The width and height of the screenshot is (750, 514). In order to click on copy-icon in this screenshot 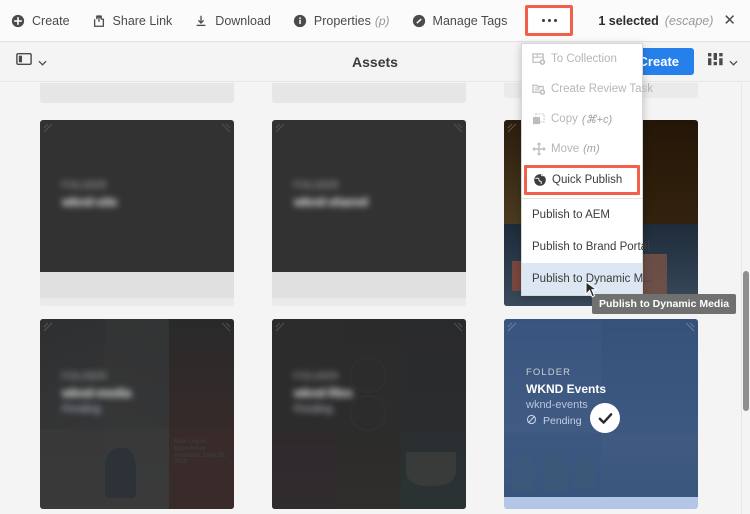, I will do `click(541, 119)`.